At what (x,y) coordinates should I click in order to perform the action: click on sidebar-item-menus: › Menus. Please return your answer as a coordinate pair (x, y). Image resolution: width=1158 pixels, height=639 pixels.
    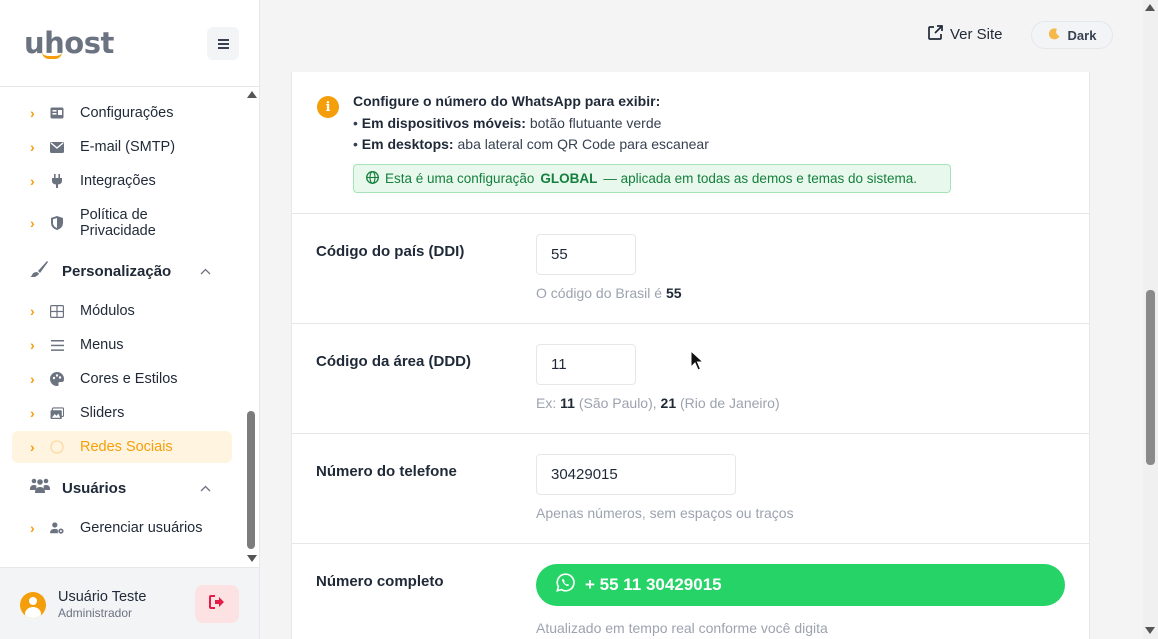
    Looking at the image, I should click on (122, 345).